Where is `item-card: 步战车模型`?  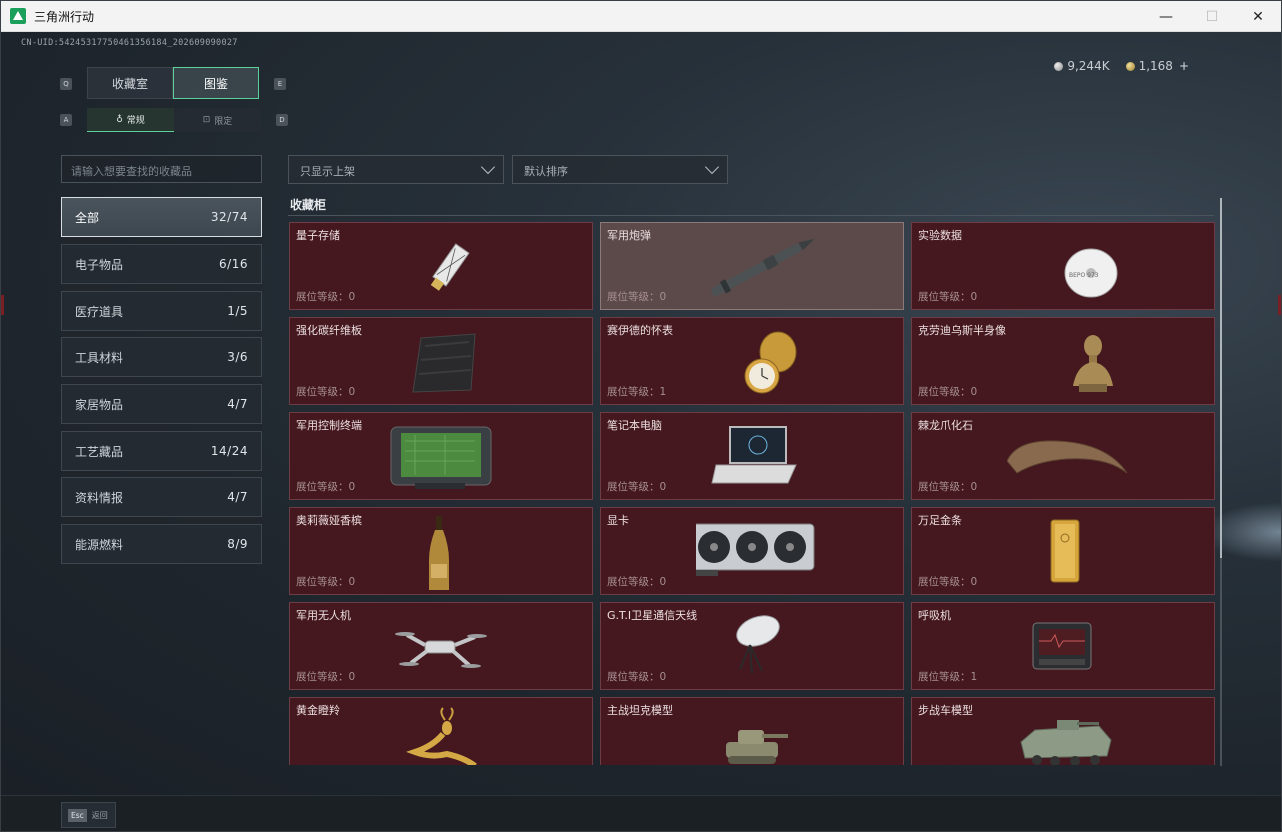
item-card: 步战车模型 is located at coordinates (1063, 731).